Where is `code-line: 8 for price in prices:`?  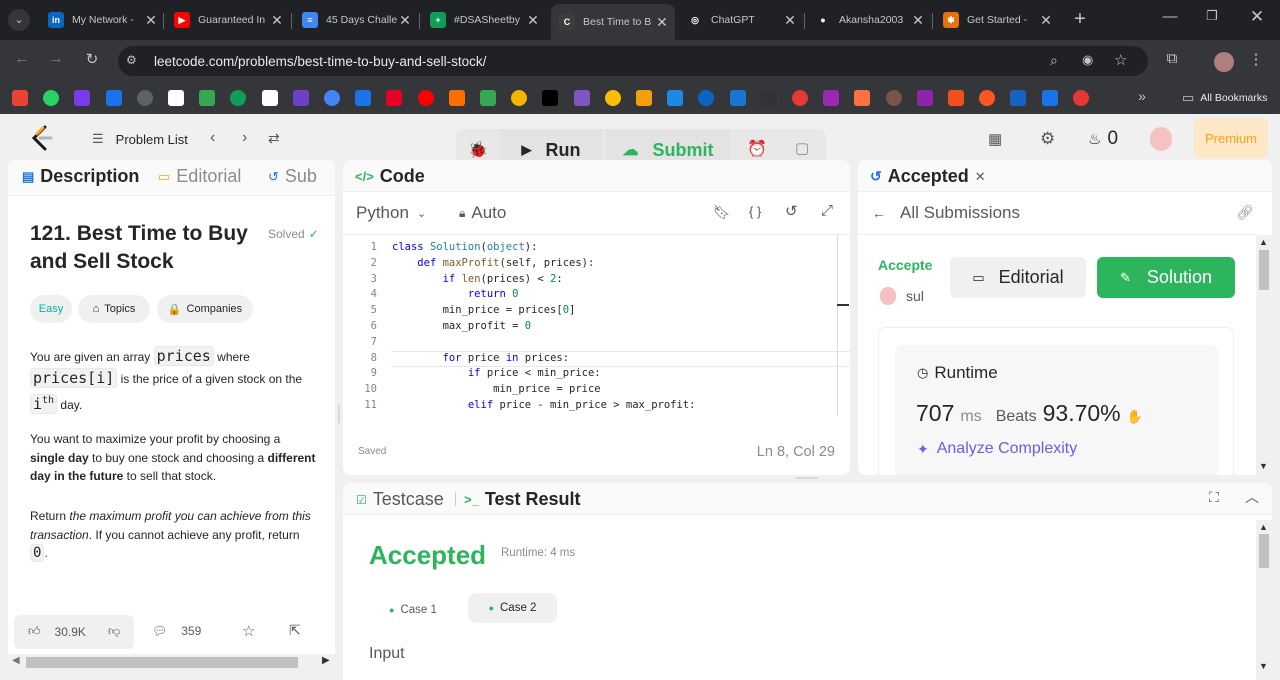 code-line: 8 for price in prices: is located at coordinates (593, 360).